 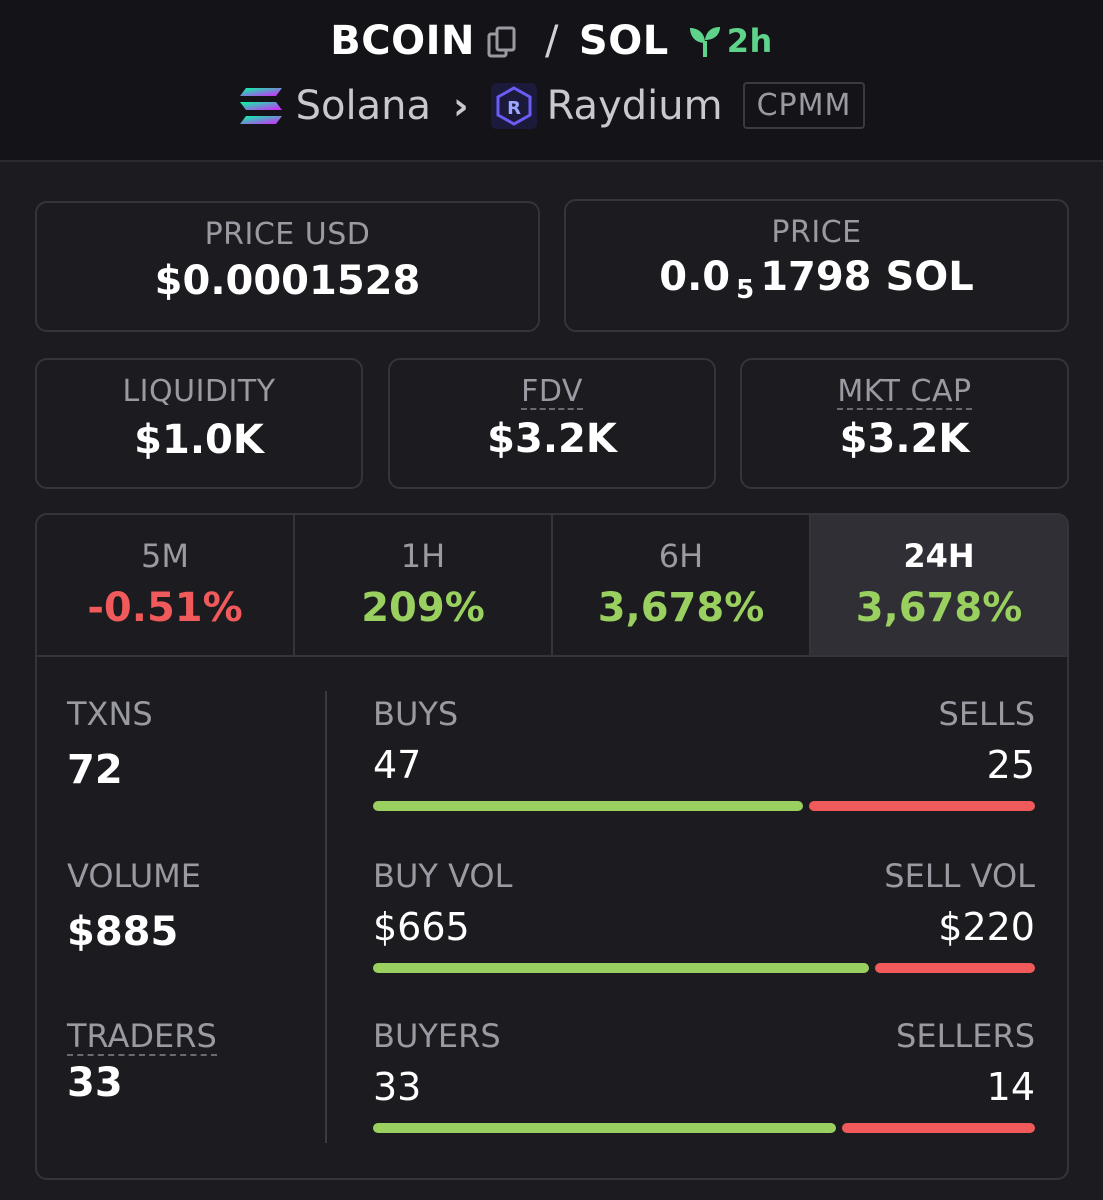 I want to click on pair-title-row: BCOIN / SOL 2h, so click(x=551, y=41).